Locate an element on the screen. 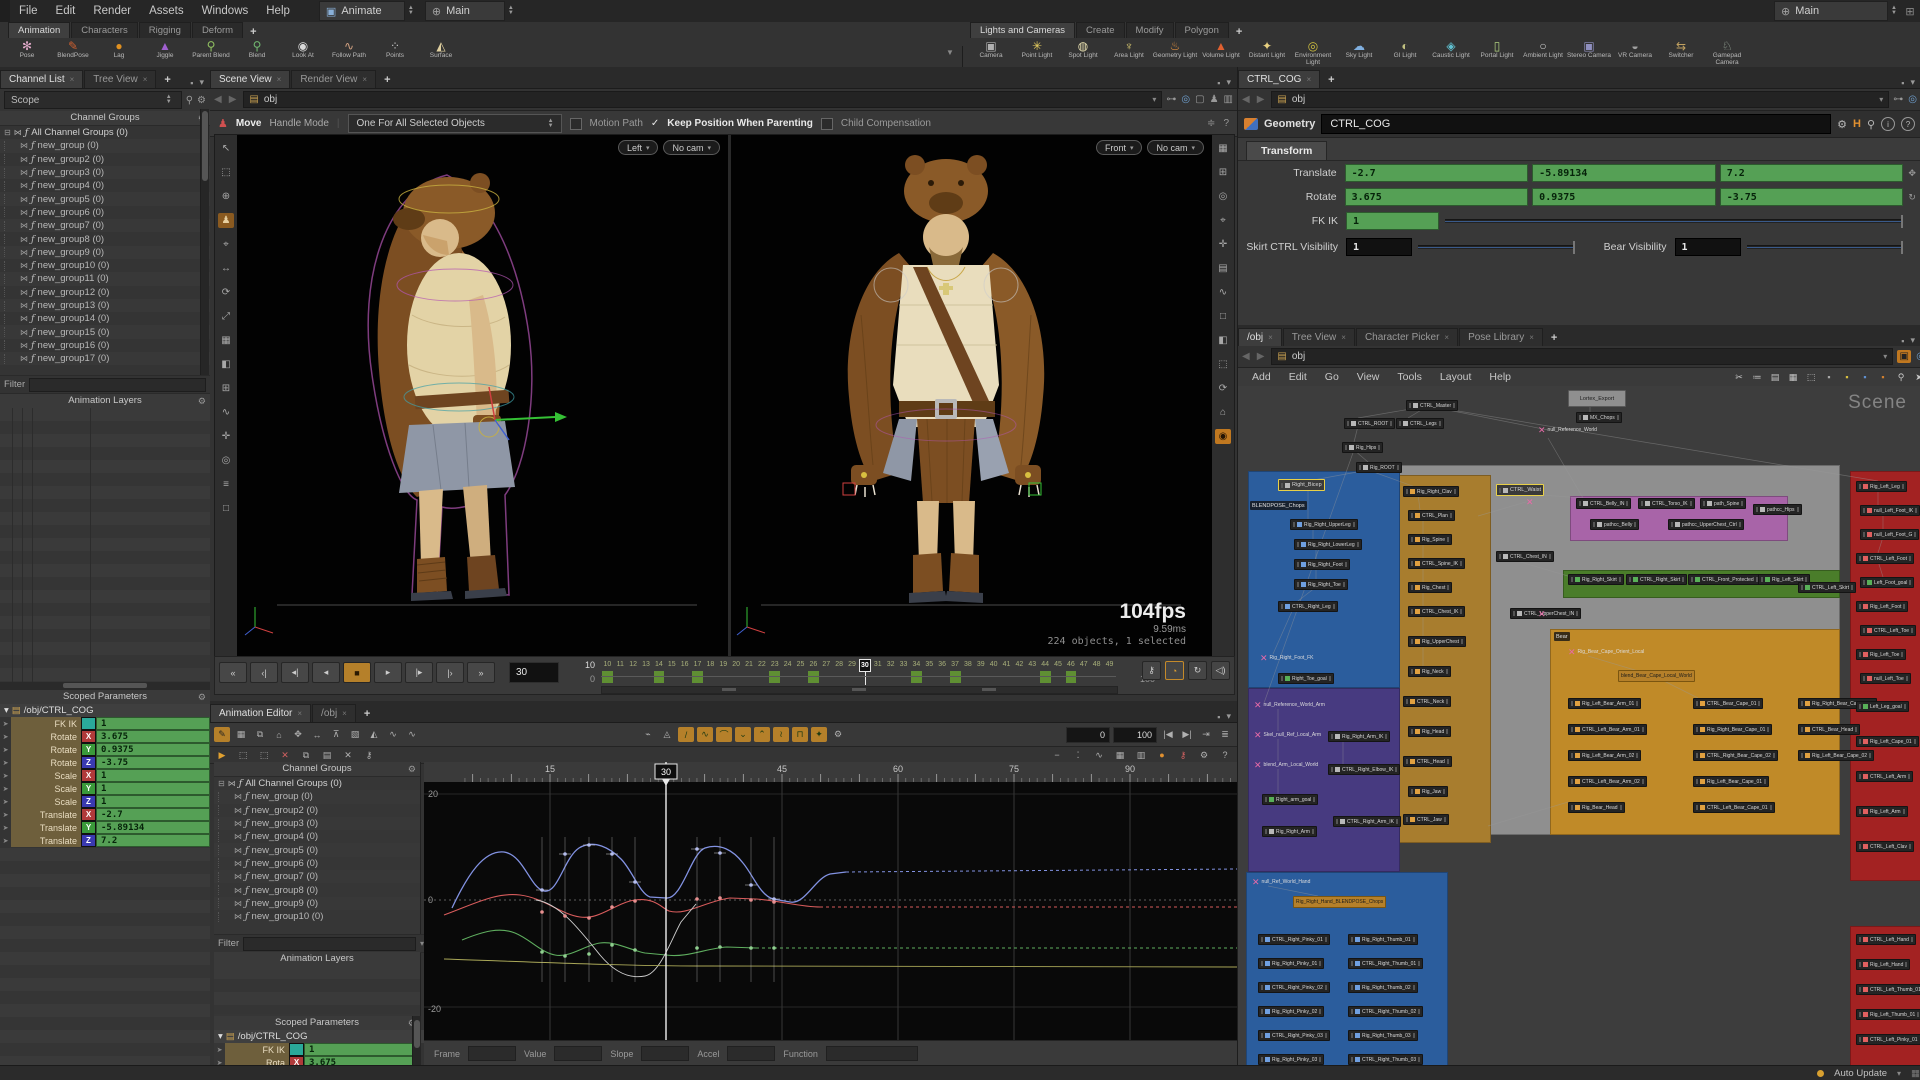  anim-tool-icon-10: ∿ is located at coordinates (412, 734).